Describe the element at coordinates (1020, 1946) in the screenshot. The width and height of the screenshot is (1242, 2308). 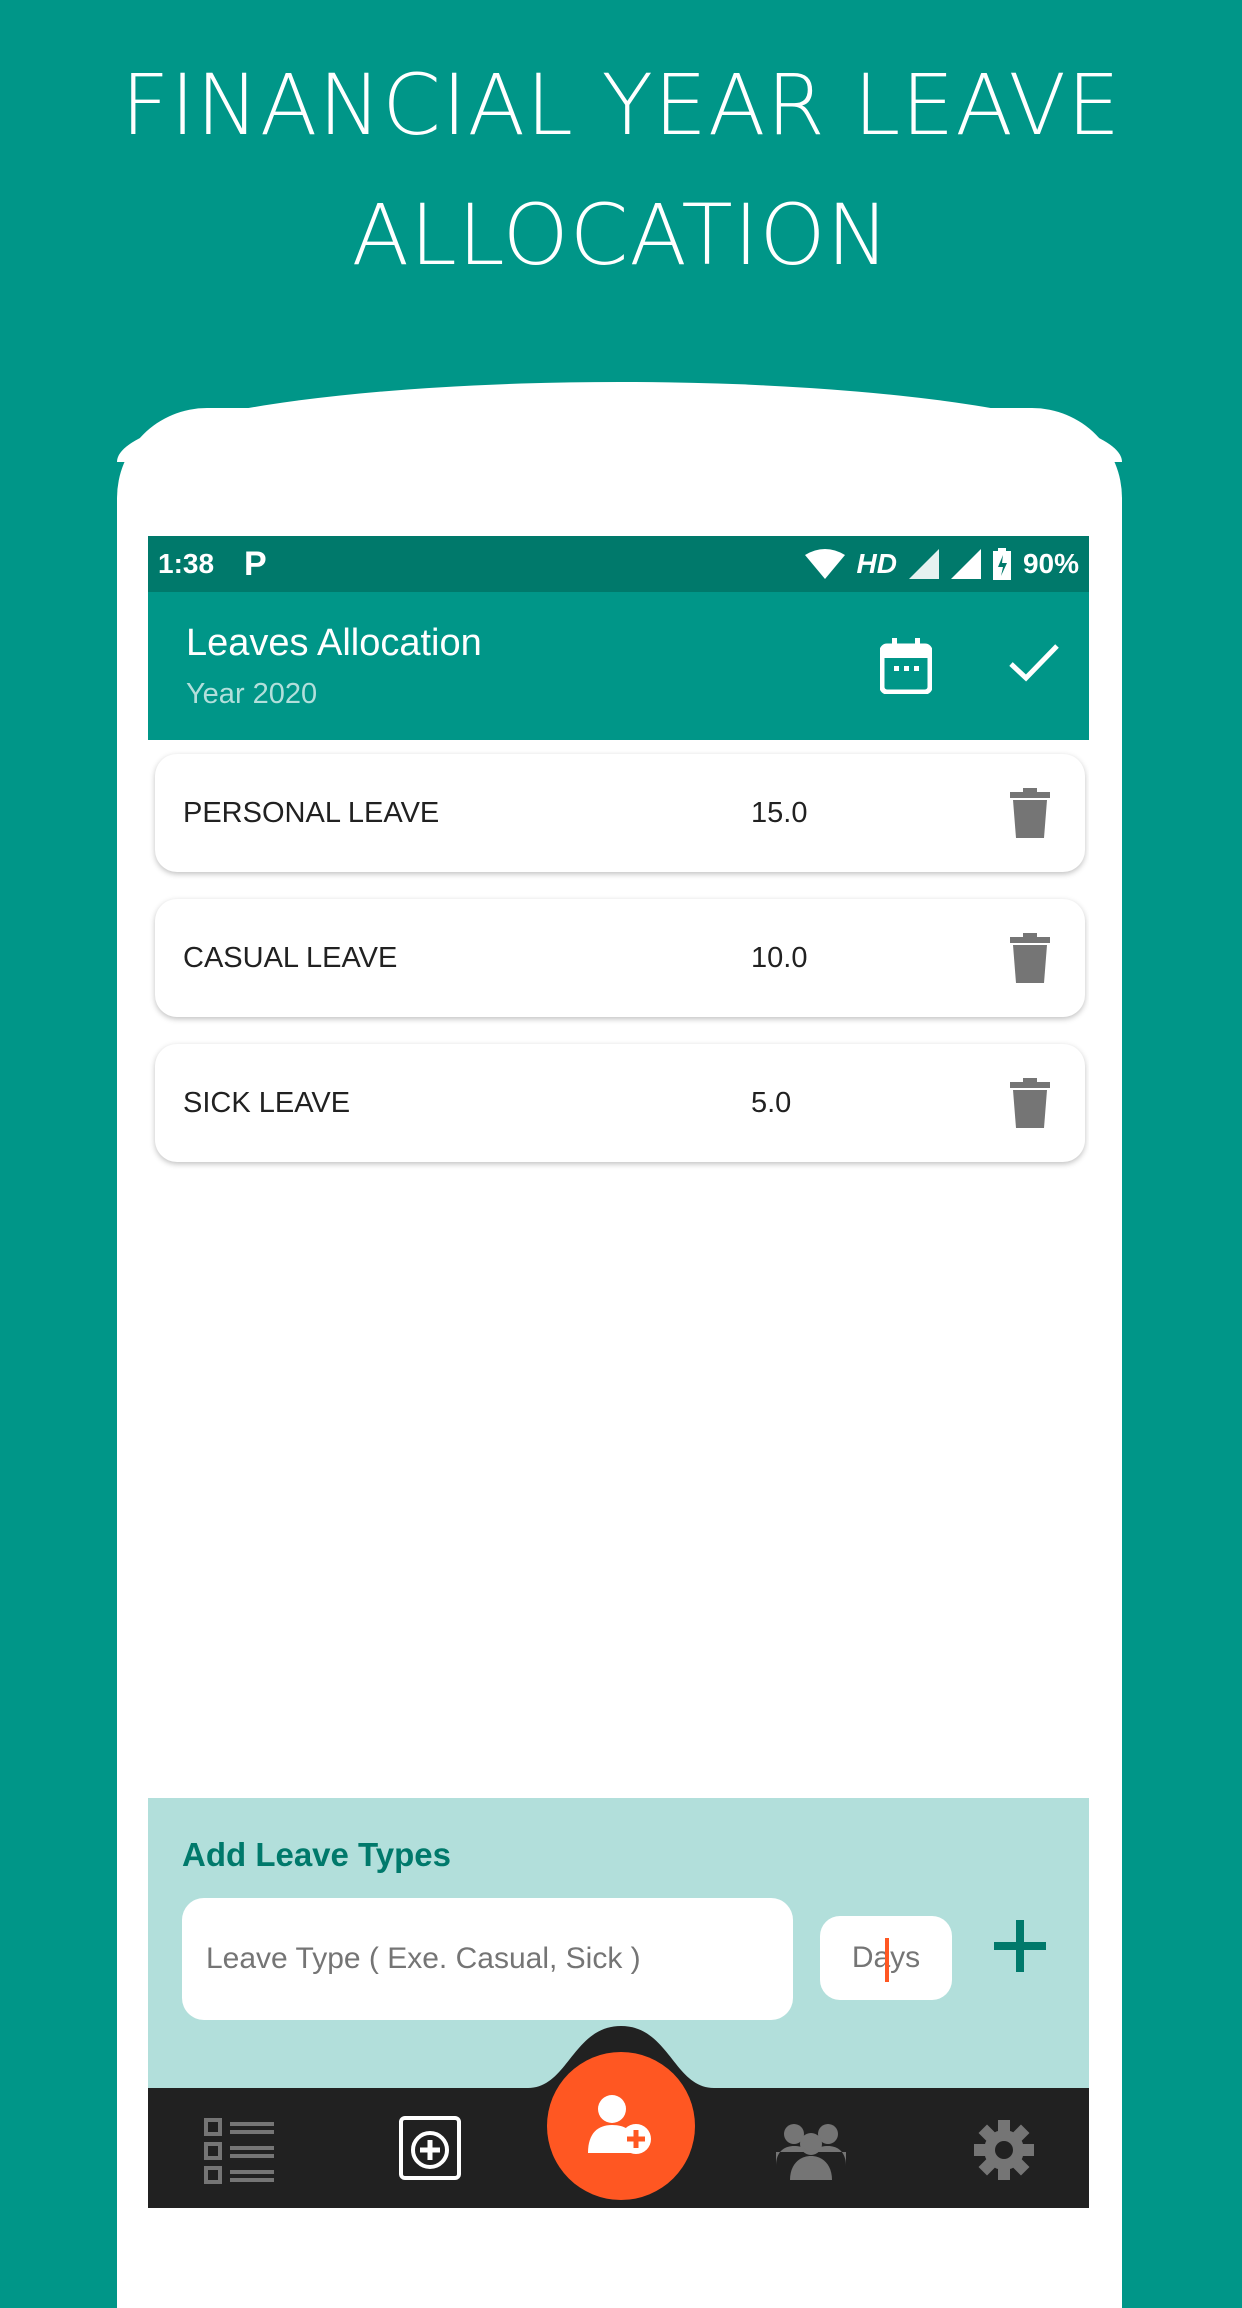
I see `add-icon` at that location.